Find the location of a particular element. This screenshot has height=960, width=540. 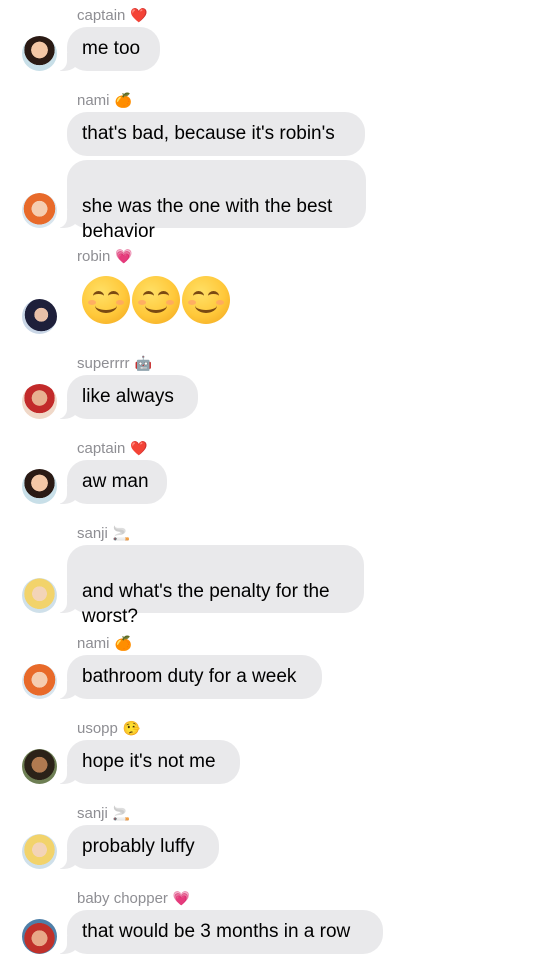

sender-name: baby chopper 💗 is located at coordinates (133, 898).